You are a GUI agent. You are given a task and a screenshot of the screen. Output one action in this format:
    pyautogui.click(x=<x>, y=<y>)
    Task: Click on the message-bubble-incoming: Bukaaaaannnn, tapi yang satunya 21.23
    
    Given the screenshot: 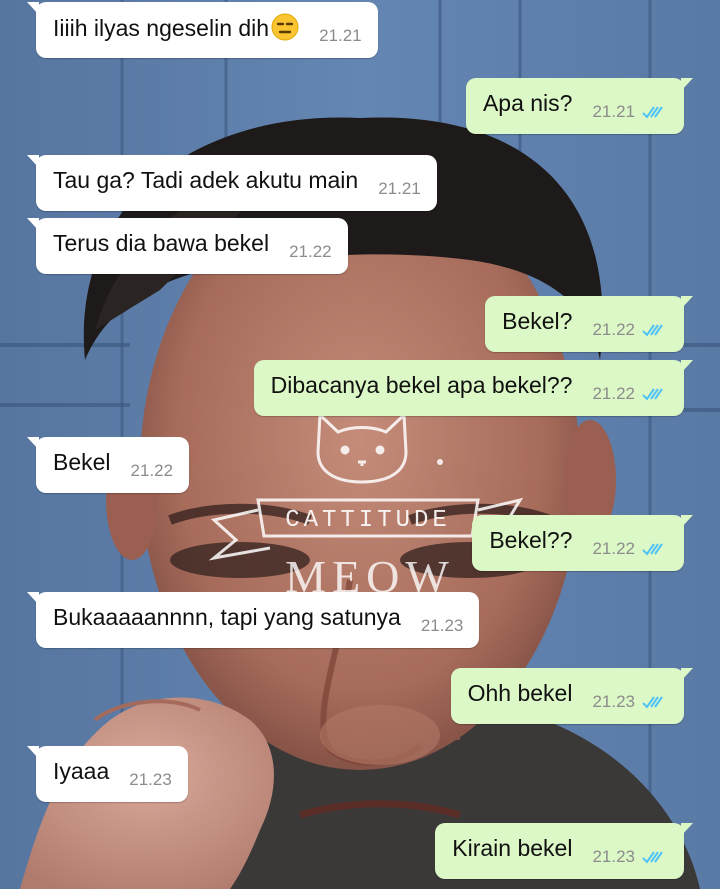 What is the action you would take?
    pyautogui.click(x=253, y=620)
    